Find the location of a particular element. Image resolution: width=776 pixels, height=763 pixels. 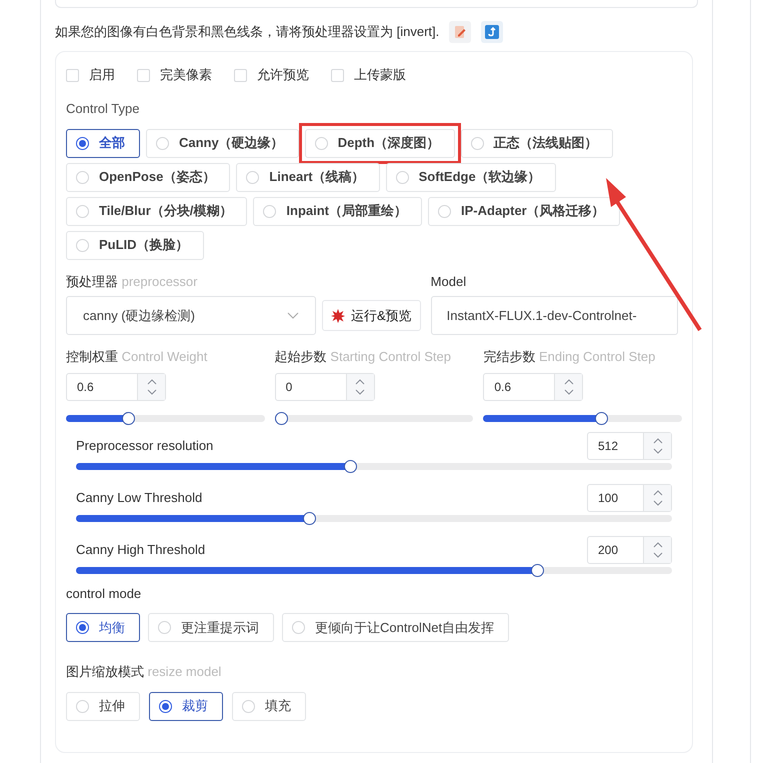

radio-option: IP-Adapter（风格迁移） is located at coordinates (524, 211).